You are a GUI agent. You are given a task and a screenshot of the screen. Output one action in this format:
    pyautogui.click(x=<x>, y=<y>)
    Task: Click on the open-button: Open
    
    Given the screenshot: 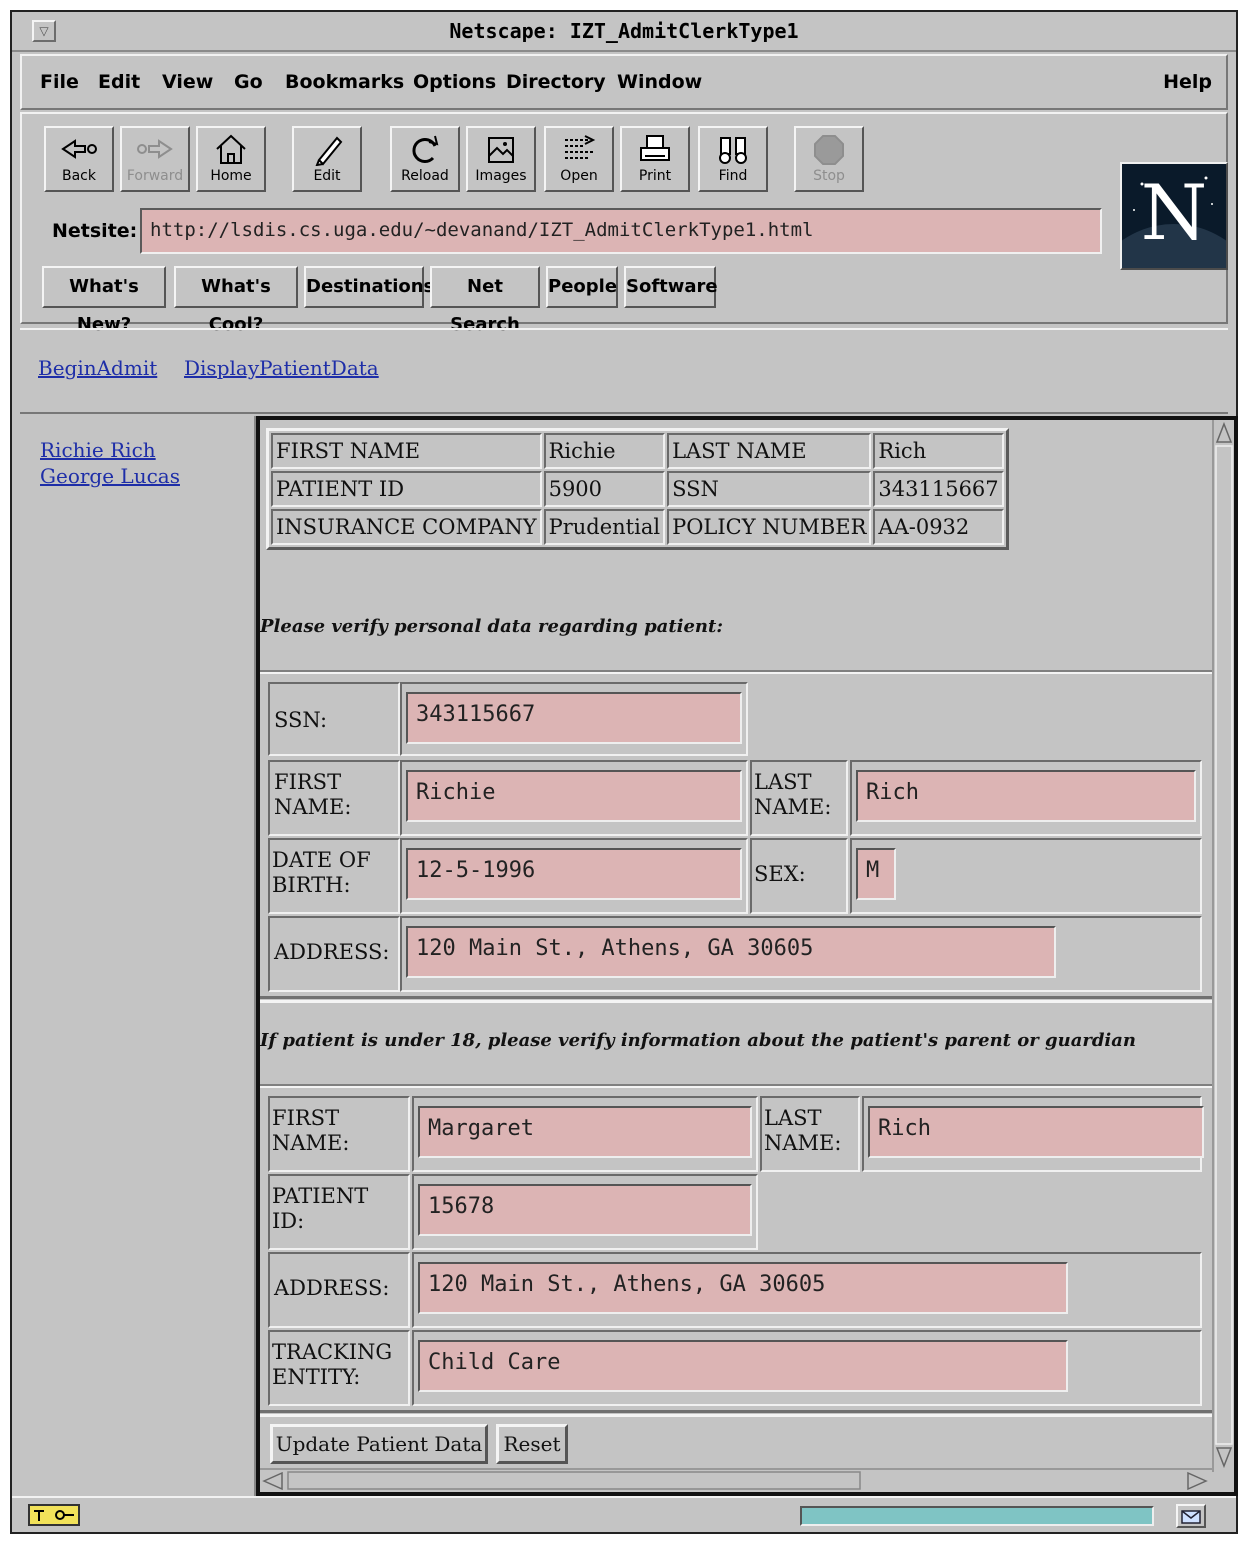 What is the action you would take?
    pyautogui.click(x=579, y=159)
    